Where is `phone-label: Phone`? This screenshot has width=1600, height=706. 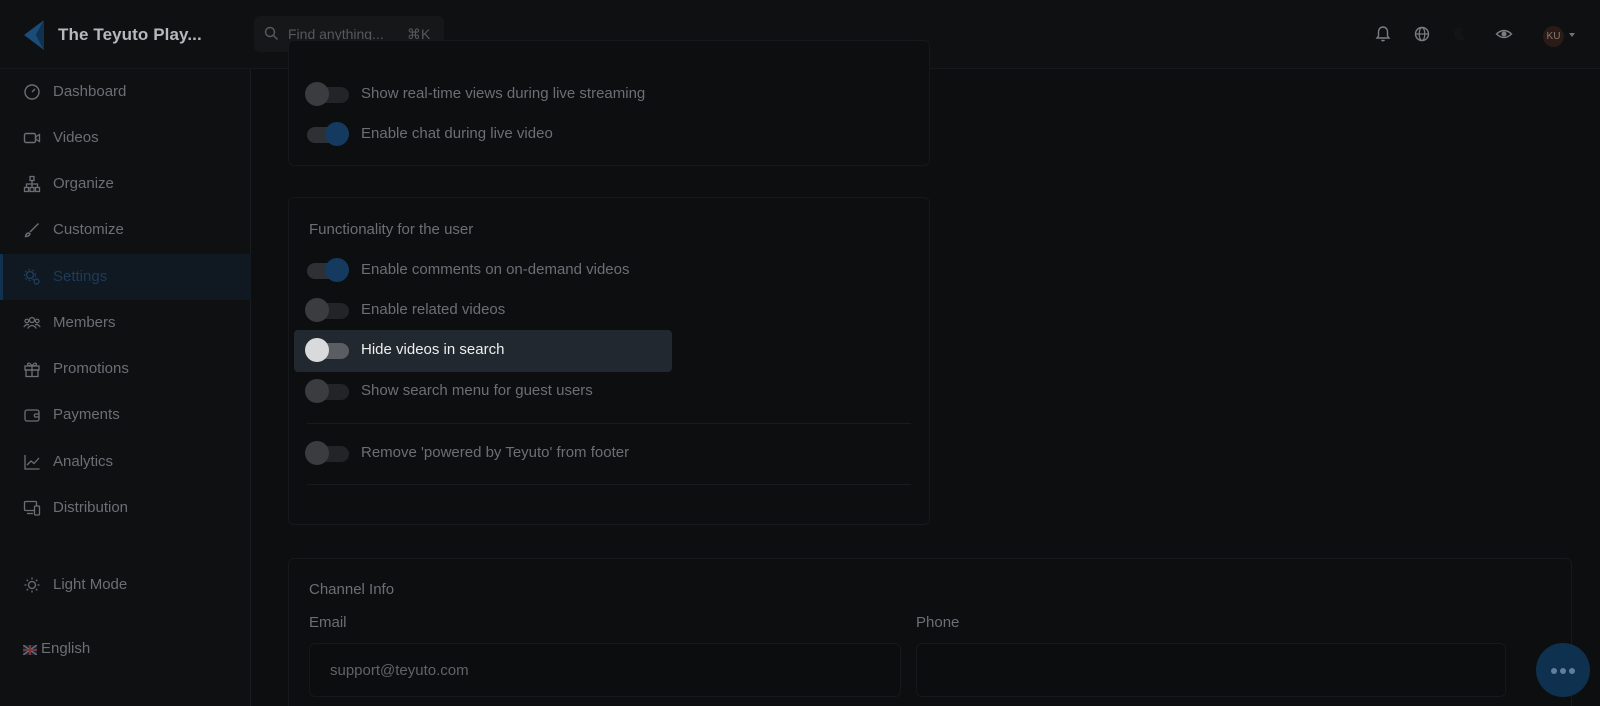 phone-label: Phone is located at coordinates (938, 622).